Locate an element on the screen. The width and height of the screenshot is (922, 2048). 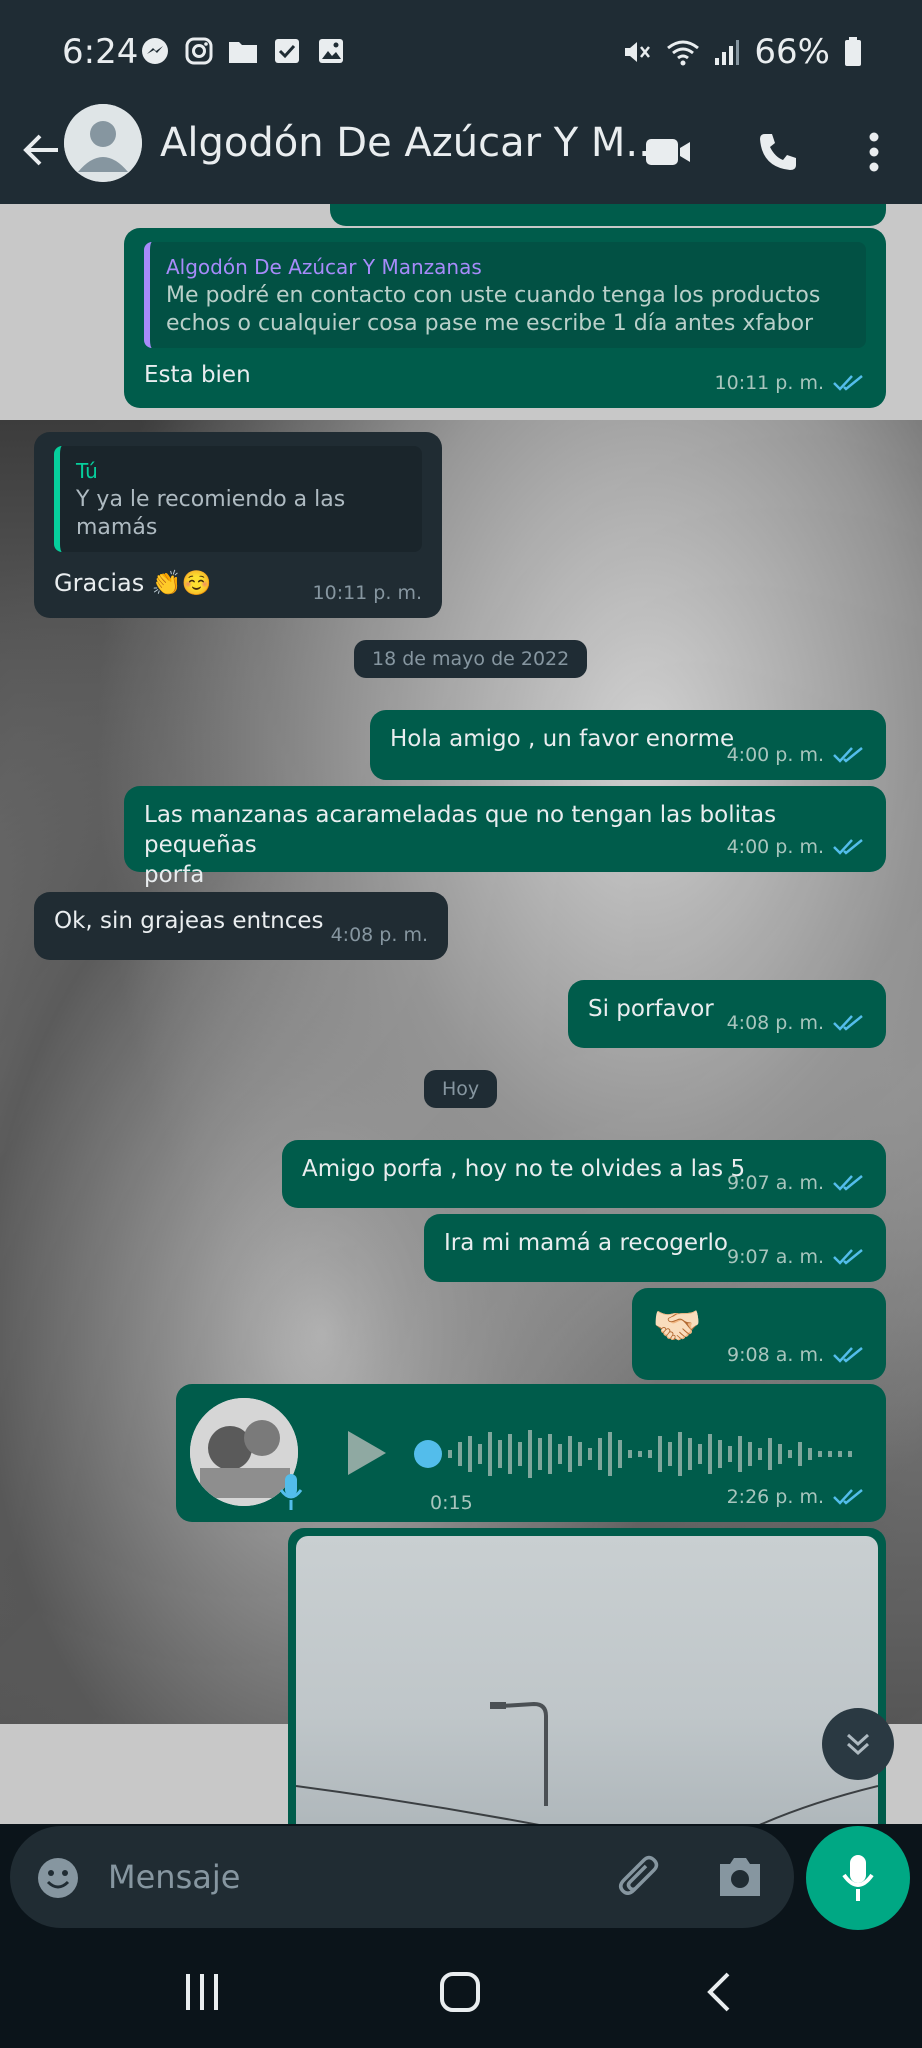
phone-icon is located at coordinates (778, 152).